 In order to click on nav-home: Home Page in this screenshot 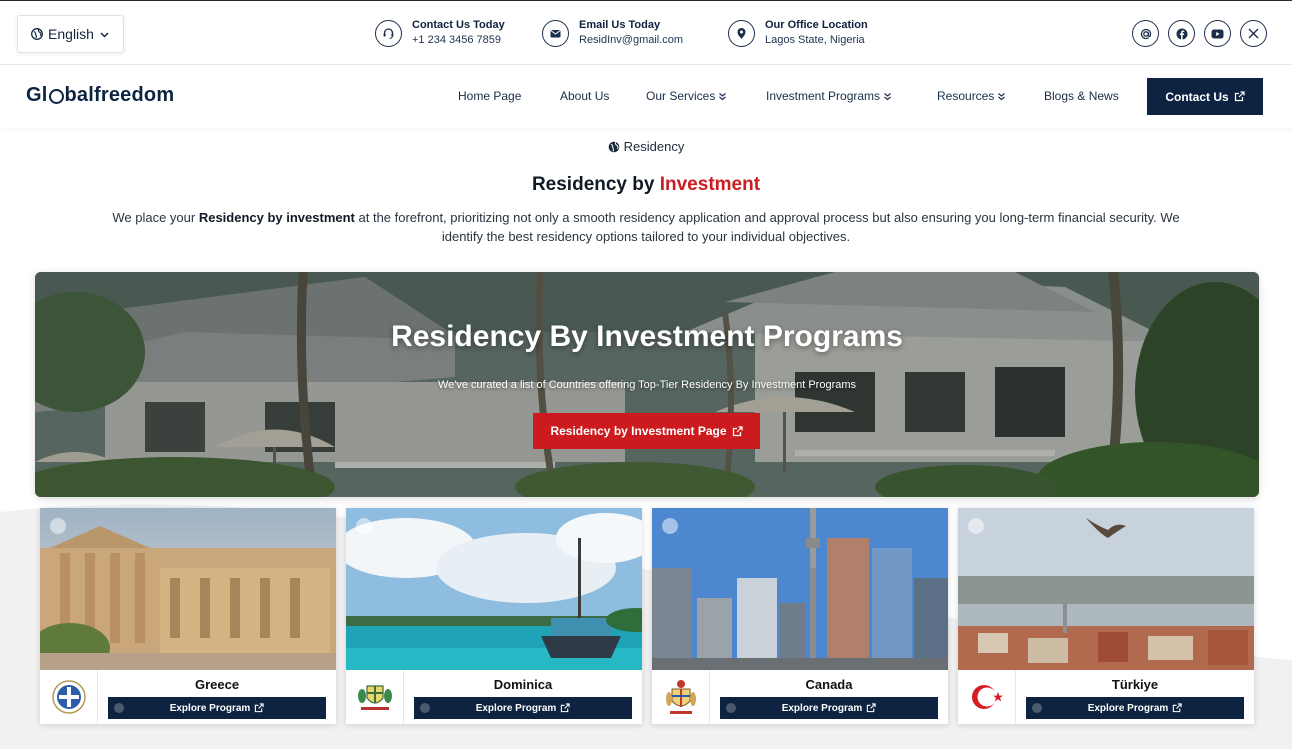, I will do `click(489, 96)`.